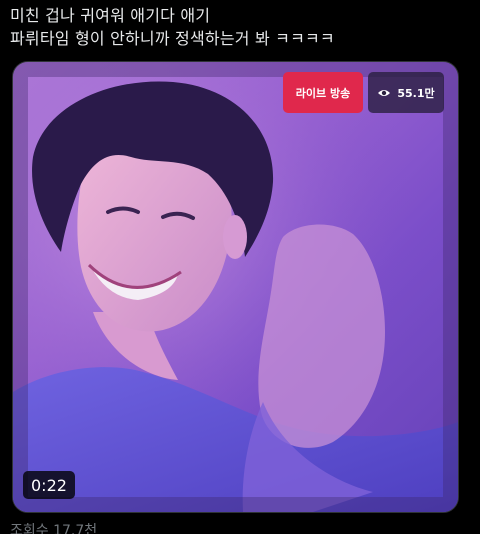 The image size is (480, 534). What do you see at coordinates (323, 92) in the screenshot?
I see `live-broadcast-badge: 라이브 방송` at bounding box center [323, 92].